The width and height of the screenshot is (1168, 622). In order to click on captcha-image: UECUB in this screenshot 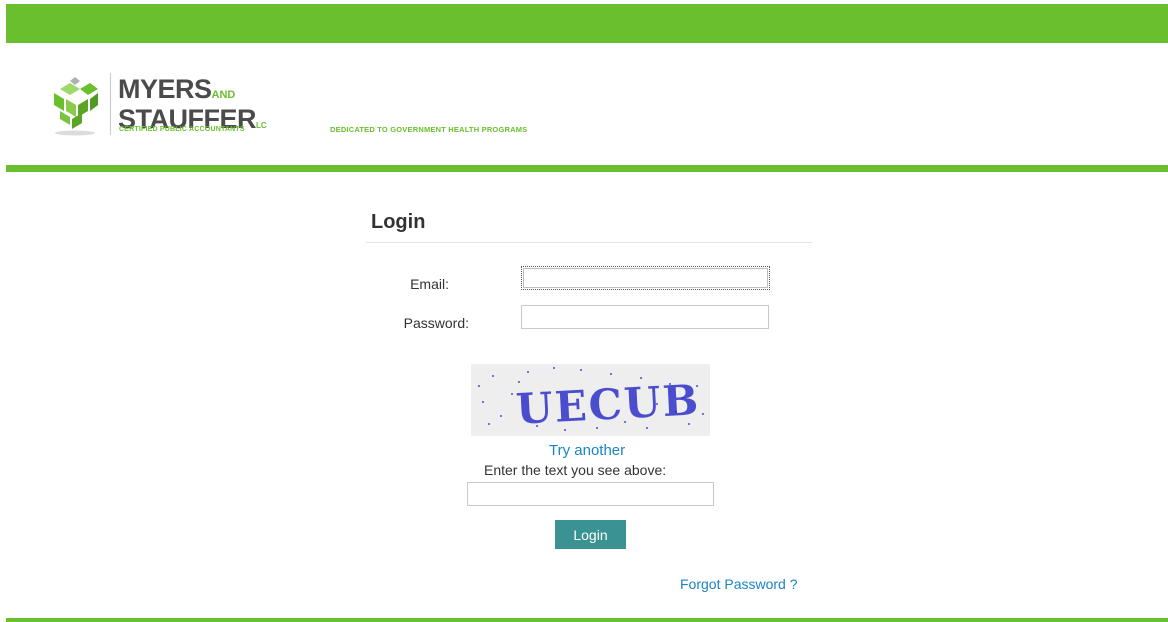, I will do `click(590, 400)`.